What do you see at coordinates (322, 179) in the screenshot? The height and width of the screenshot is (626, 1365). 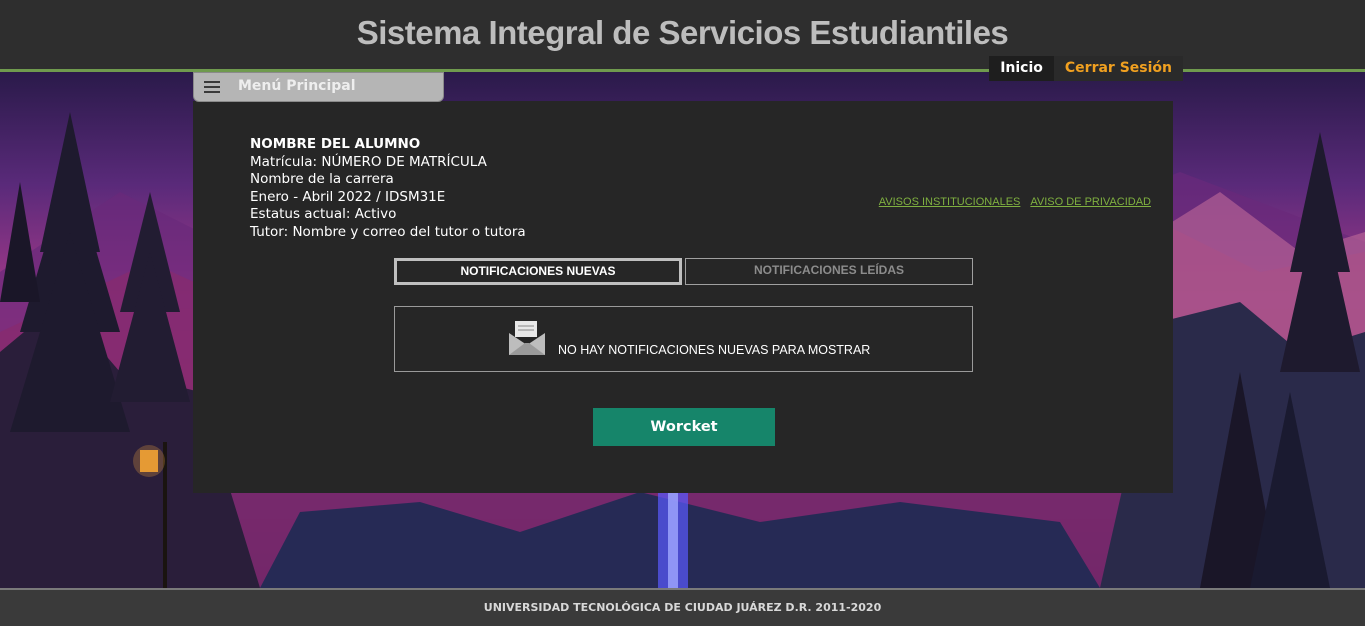 I see `student-carrera: Nombre de la carrera` at bounding box center [322, 179].